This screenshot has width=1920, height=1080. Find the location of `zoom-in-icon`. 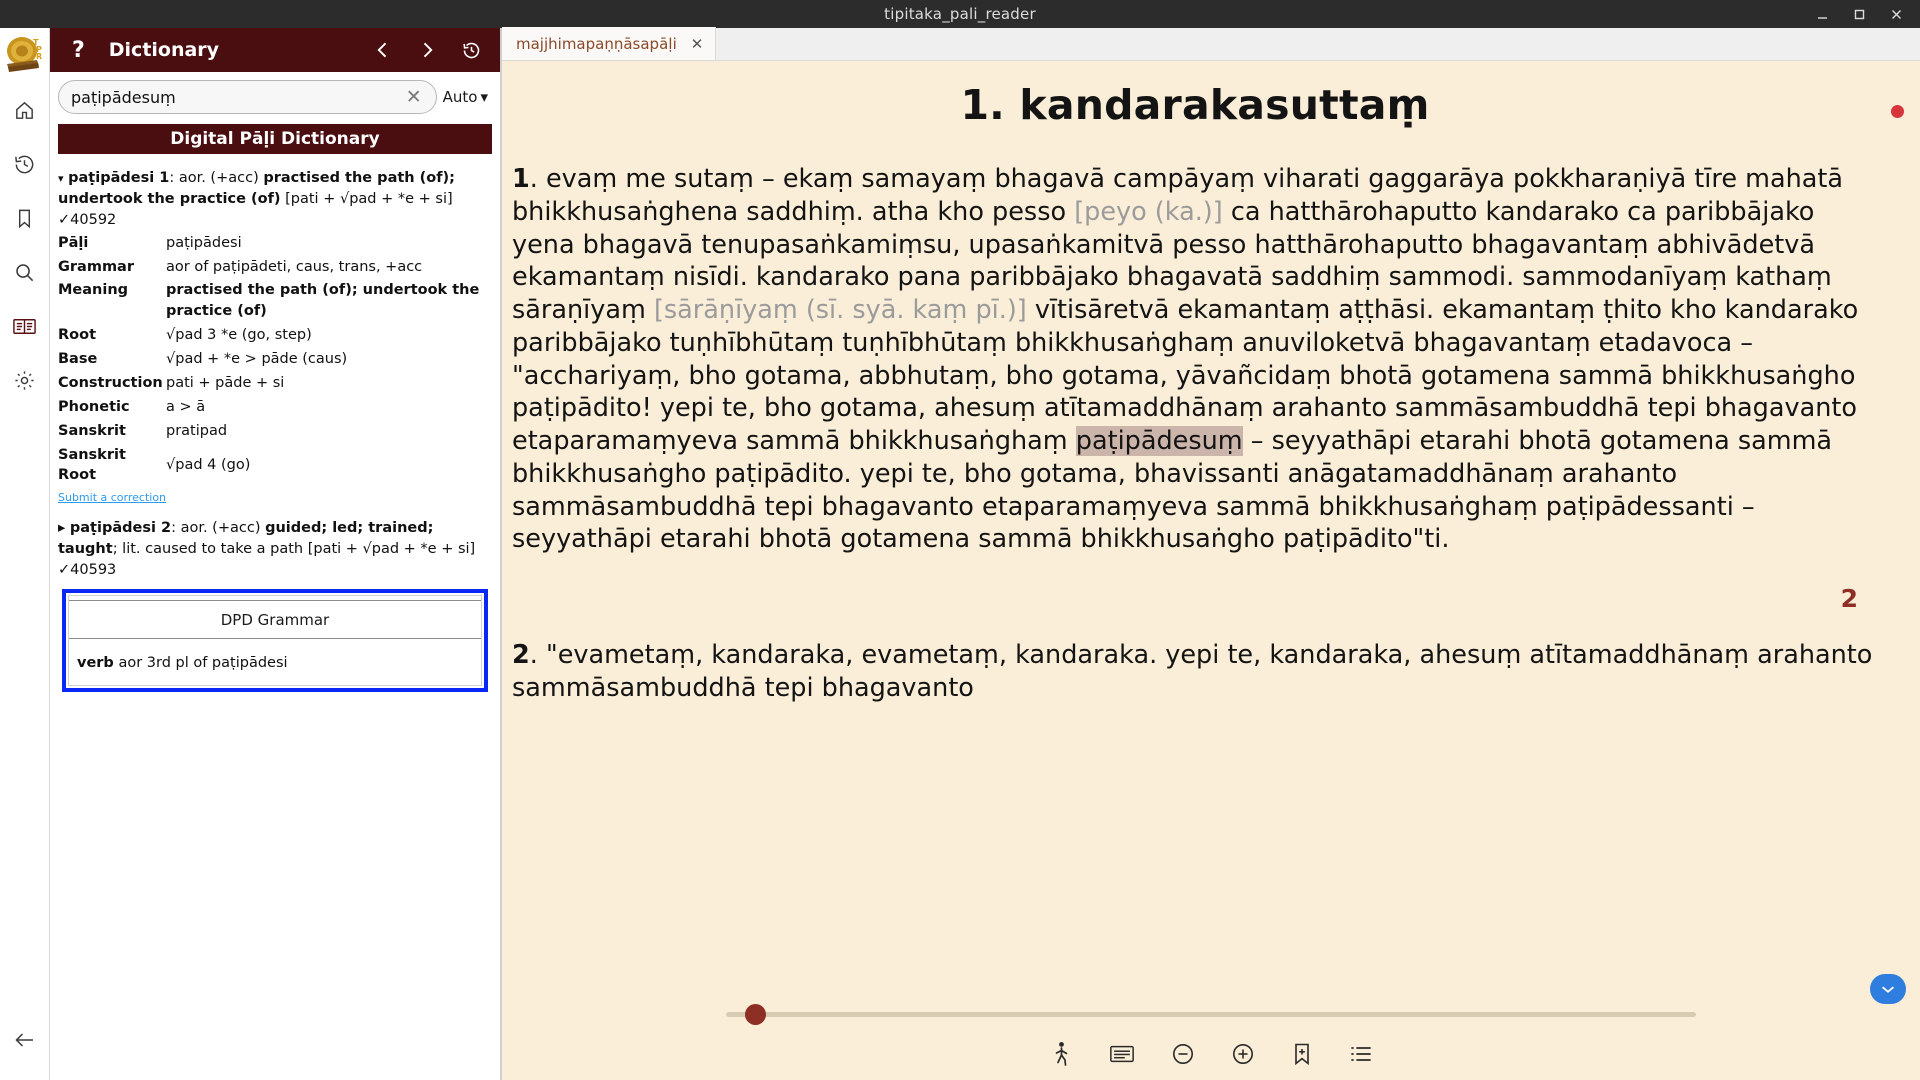

zoom-in-icon is located at coordinates (1243, 1054).